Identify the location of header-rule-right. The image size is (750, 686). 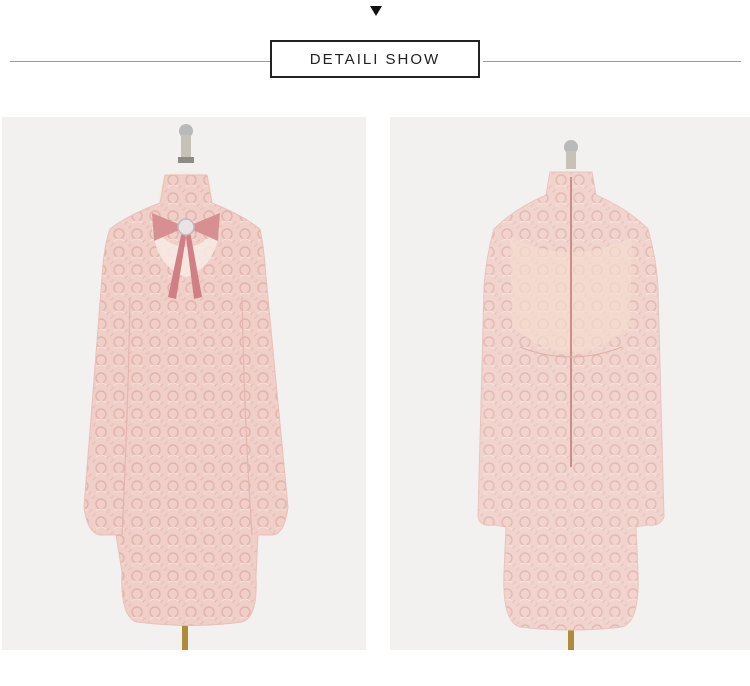
(612, 61).